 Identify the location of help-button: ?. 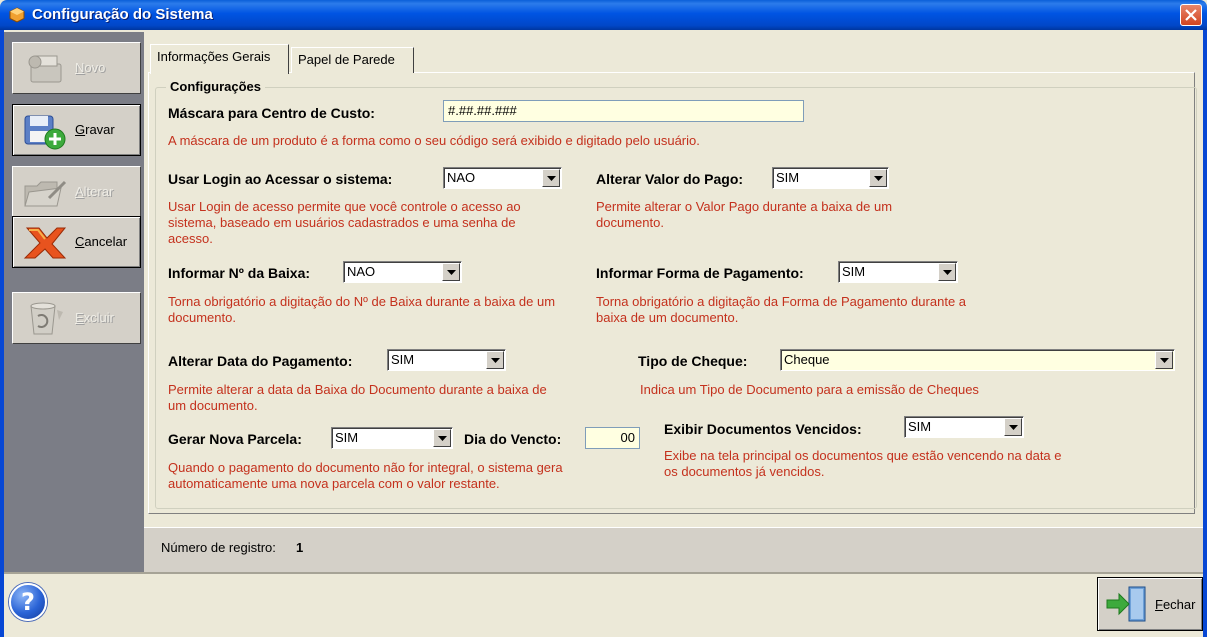
(28, 602).